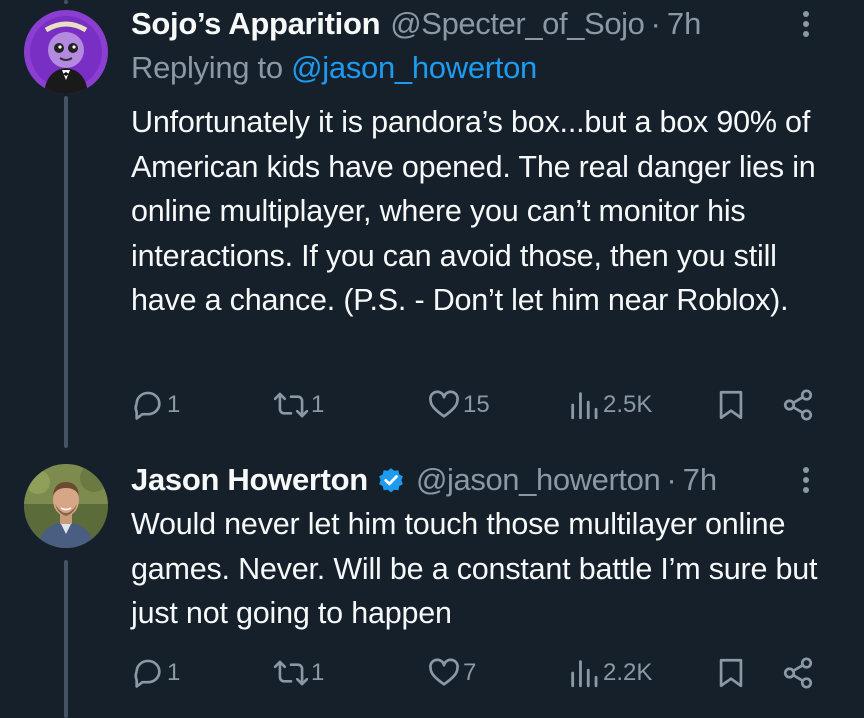 The image size is (864, 718). I want to click on avatar-sojos-apparition, so click(66, 52).